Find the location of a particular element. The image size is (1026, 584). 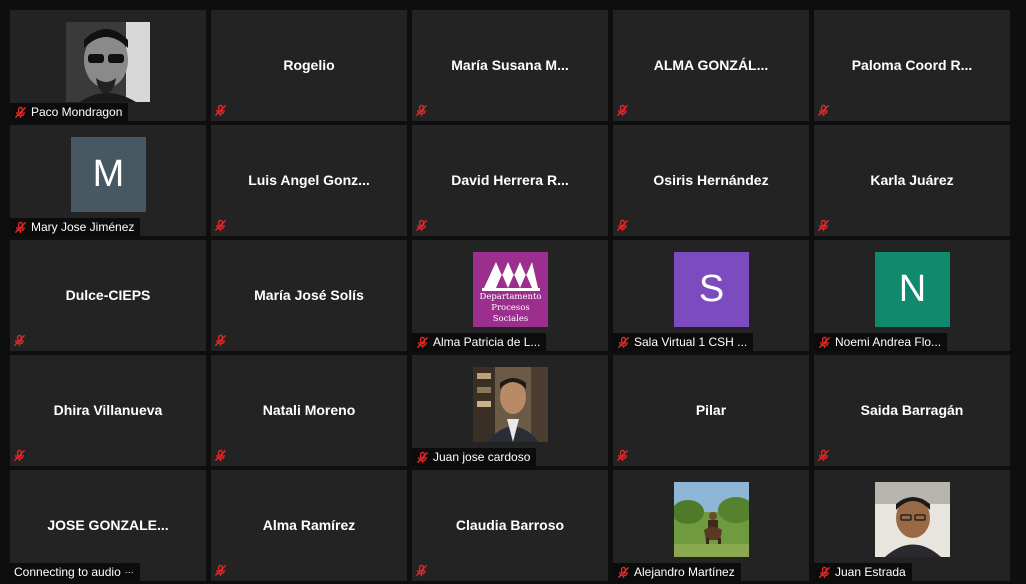

participant-label: Mary Jose Jiménez is located at coordinates (75, 227).